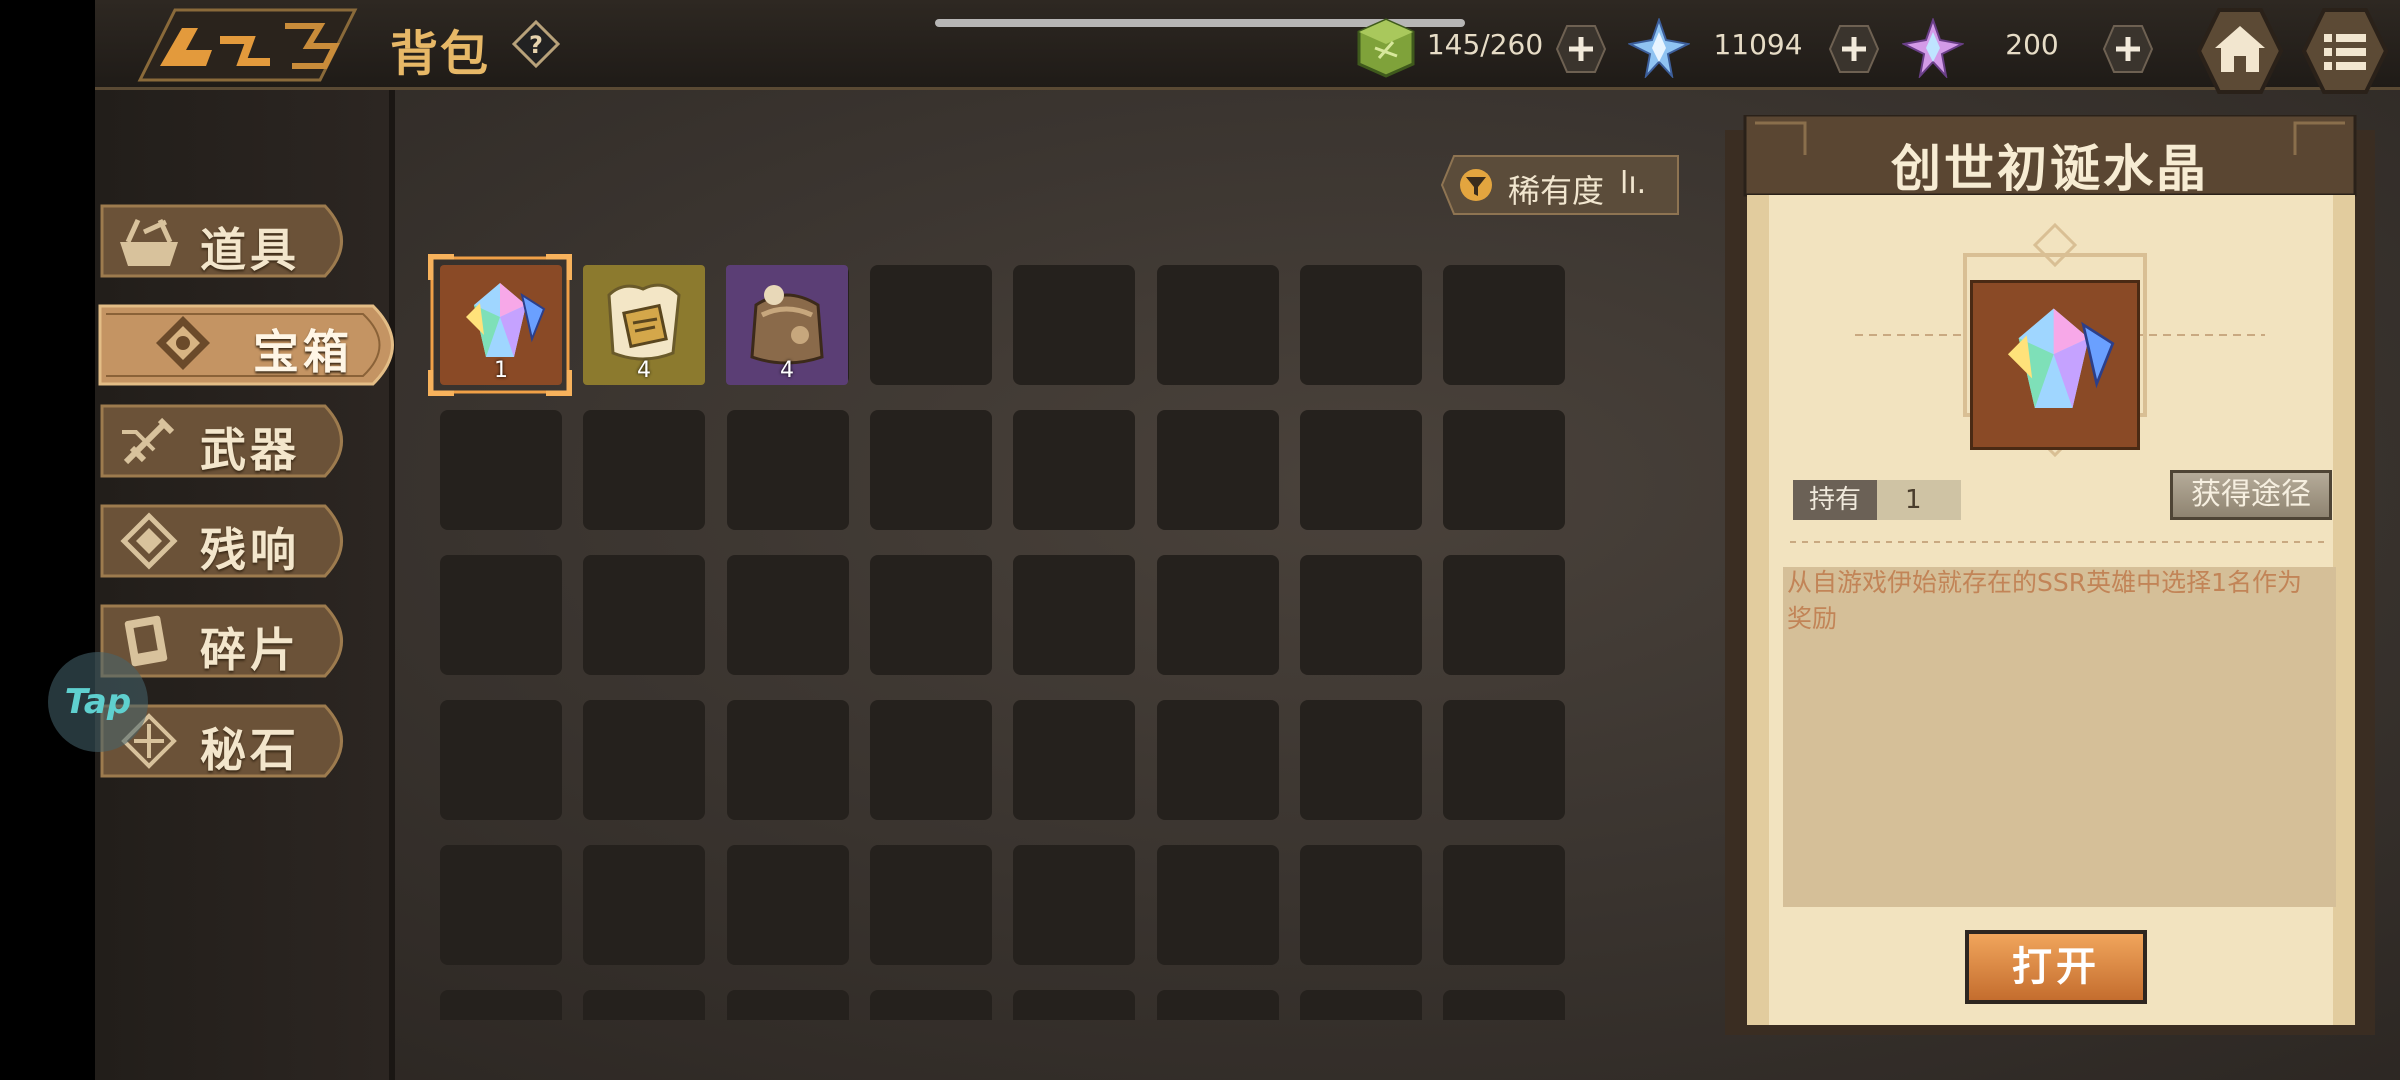 The height and width of the screenshot is (1080, 2400). I want to click on resource-crystal: 11094, so click(1758, 48).